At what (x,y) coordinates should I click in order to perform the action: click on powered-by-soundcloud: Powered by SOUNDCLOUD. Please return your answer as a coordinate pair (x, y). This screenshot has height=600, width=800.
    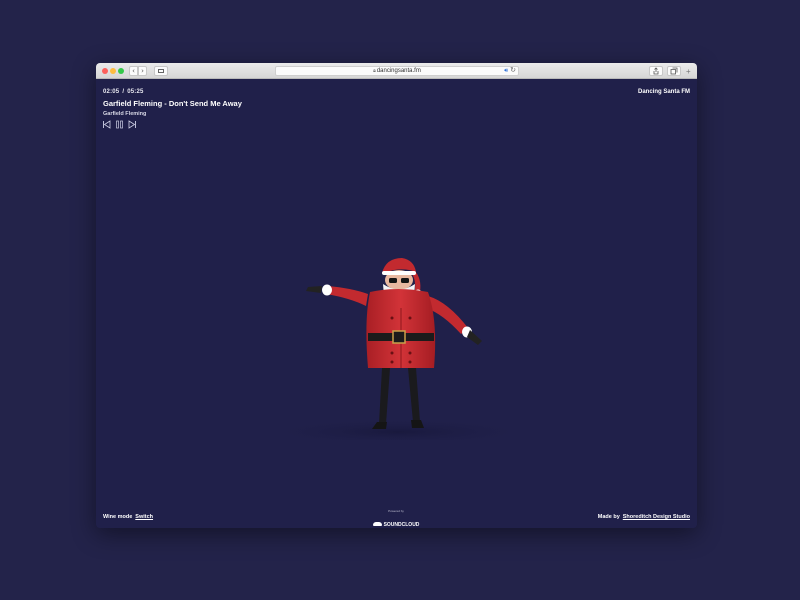
    Looking at the image, I should click on (396, 518).